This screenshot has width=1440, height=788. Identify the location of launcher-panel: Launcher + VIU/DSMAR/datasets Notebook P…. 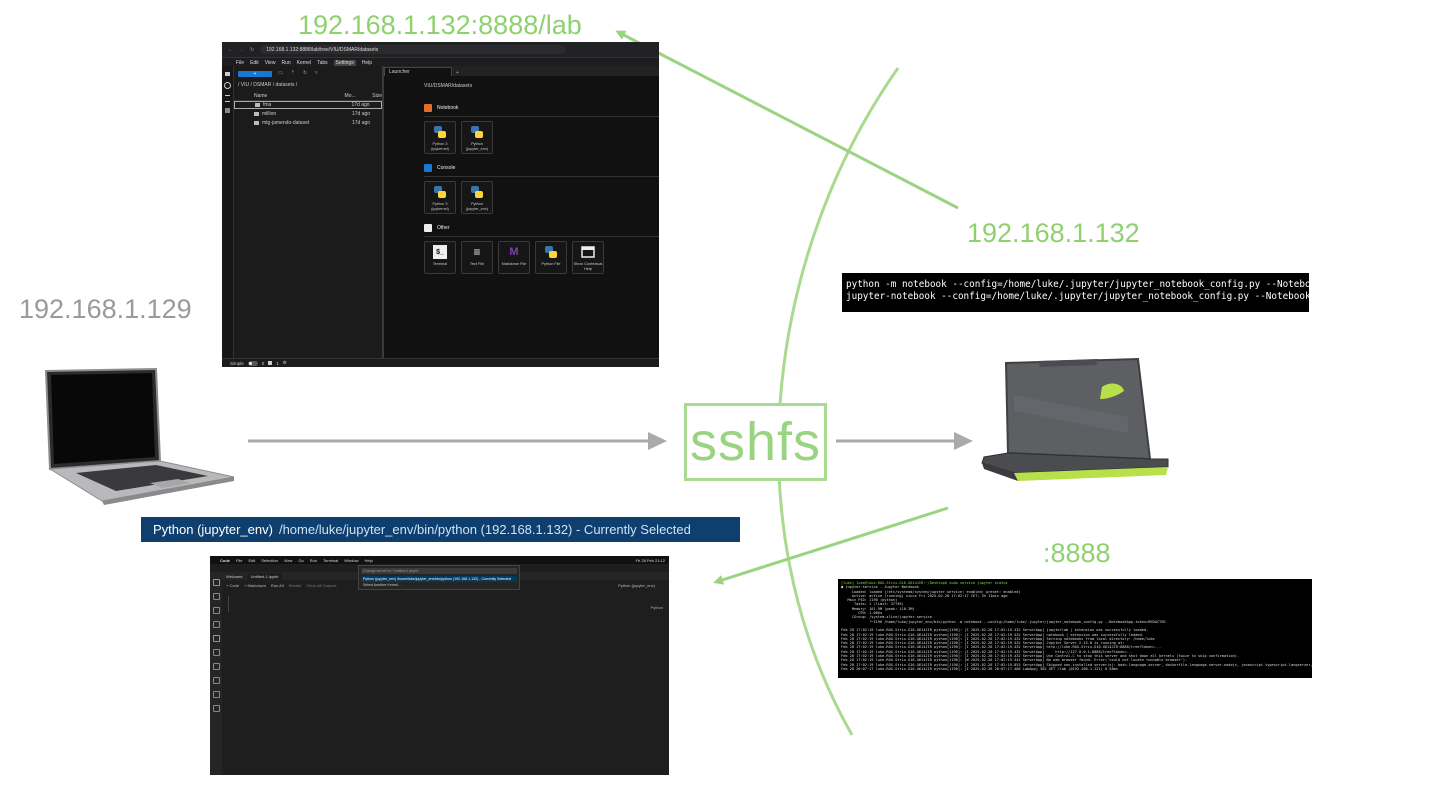
(521, 212).